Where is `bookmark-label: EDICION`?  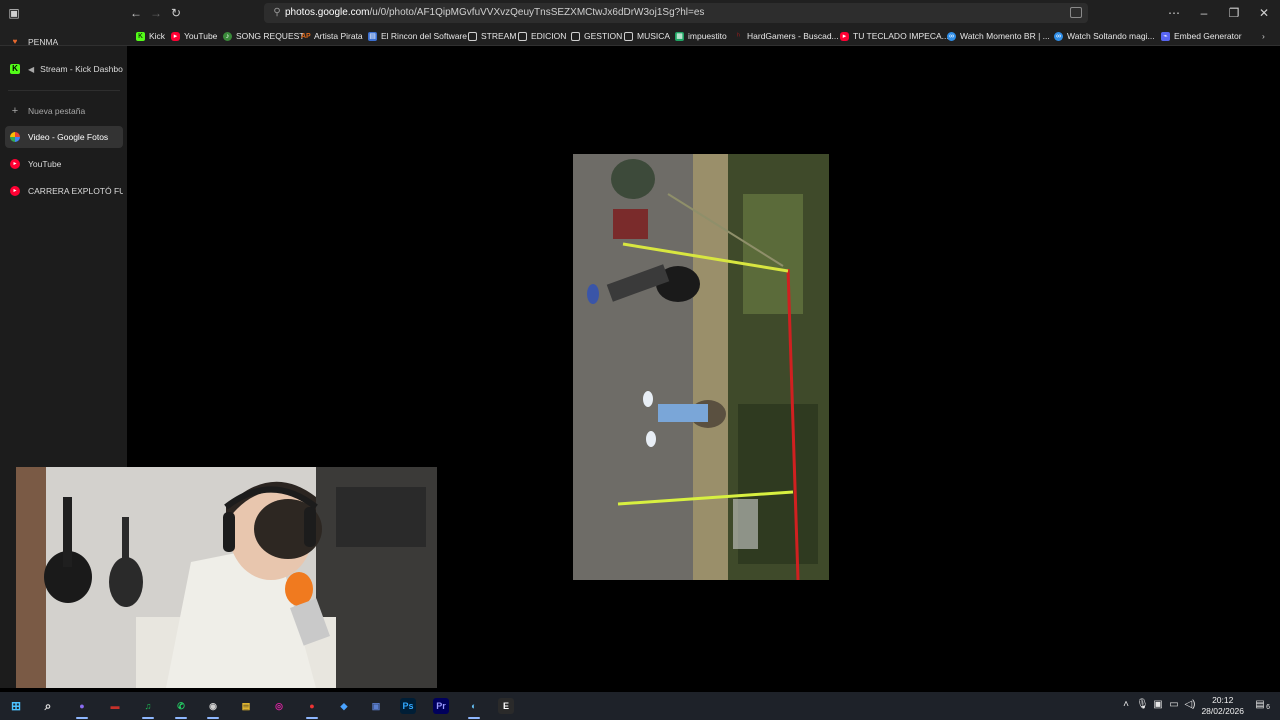
bookmark-label: EDICION is located at coordinates (549, 36).